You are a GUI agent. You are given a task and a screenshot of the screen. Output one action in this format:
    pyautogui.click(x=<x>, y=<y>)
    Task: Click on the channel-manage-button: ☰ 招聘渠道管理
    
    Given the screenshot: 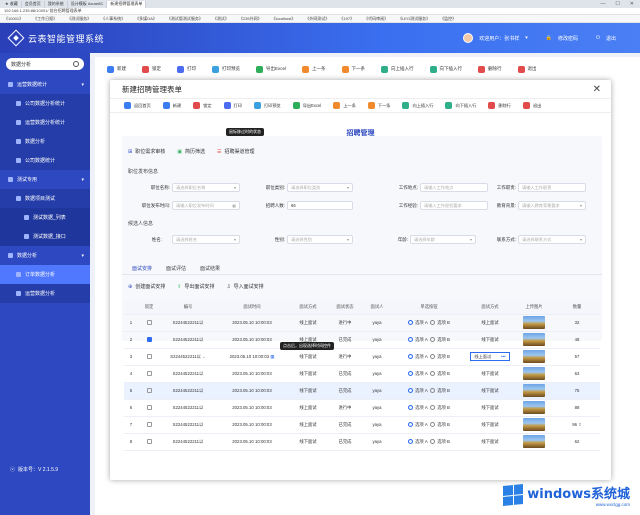 What is the action you would take?
    pyautogui.click(x=236, y=152)
    